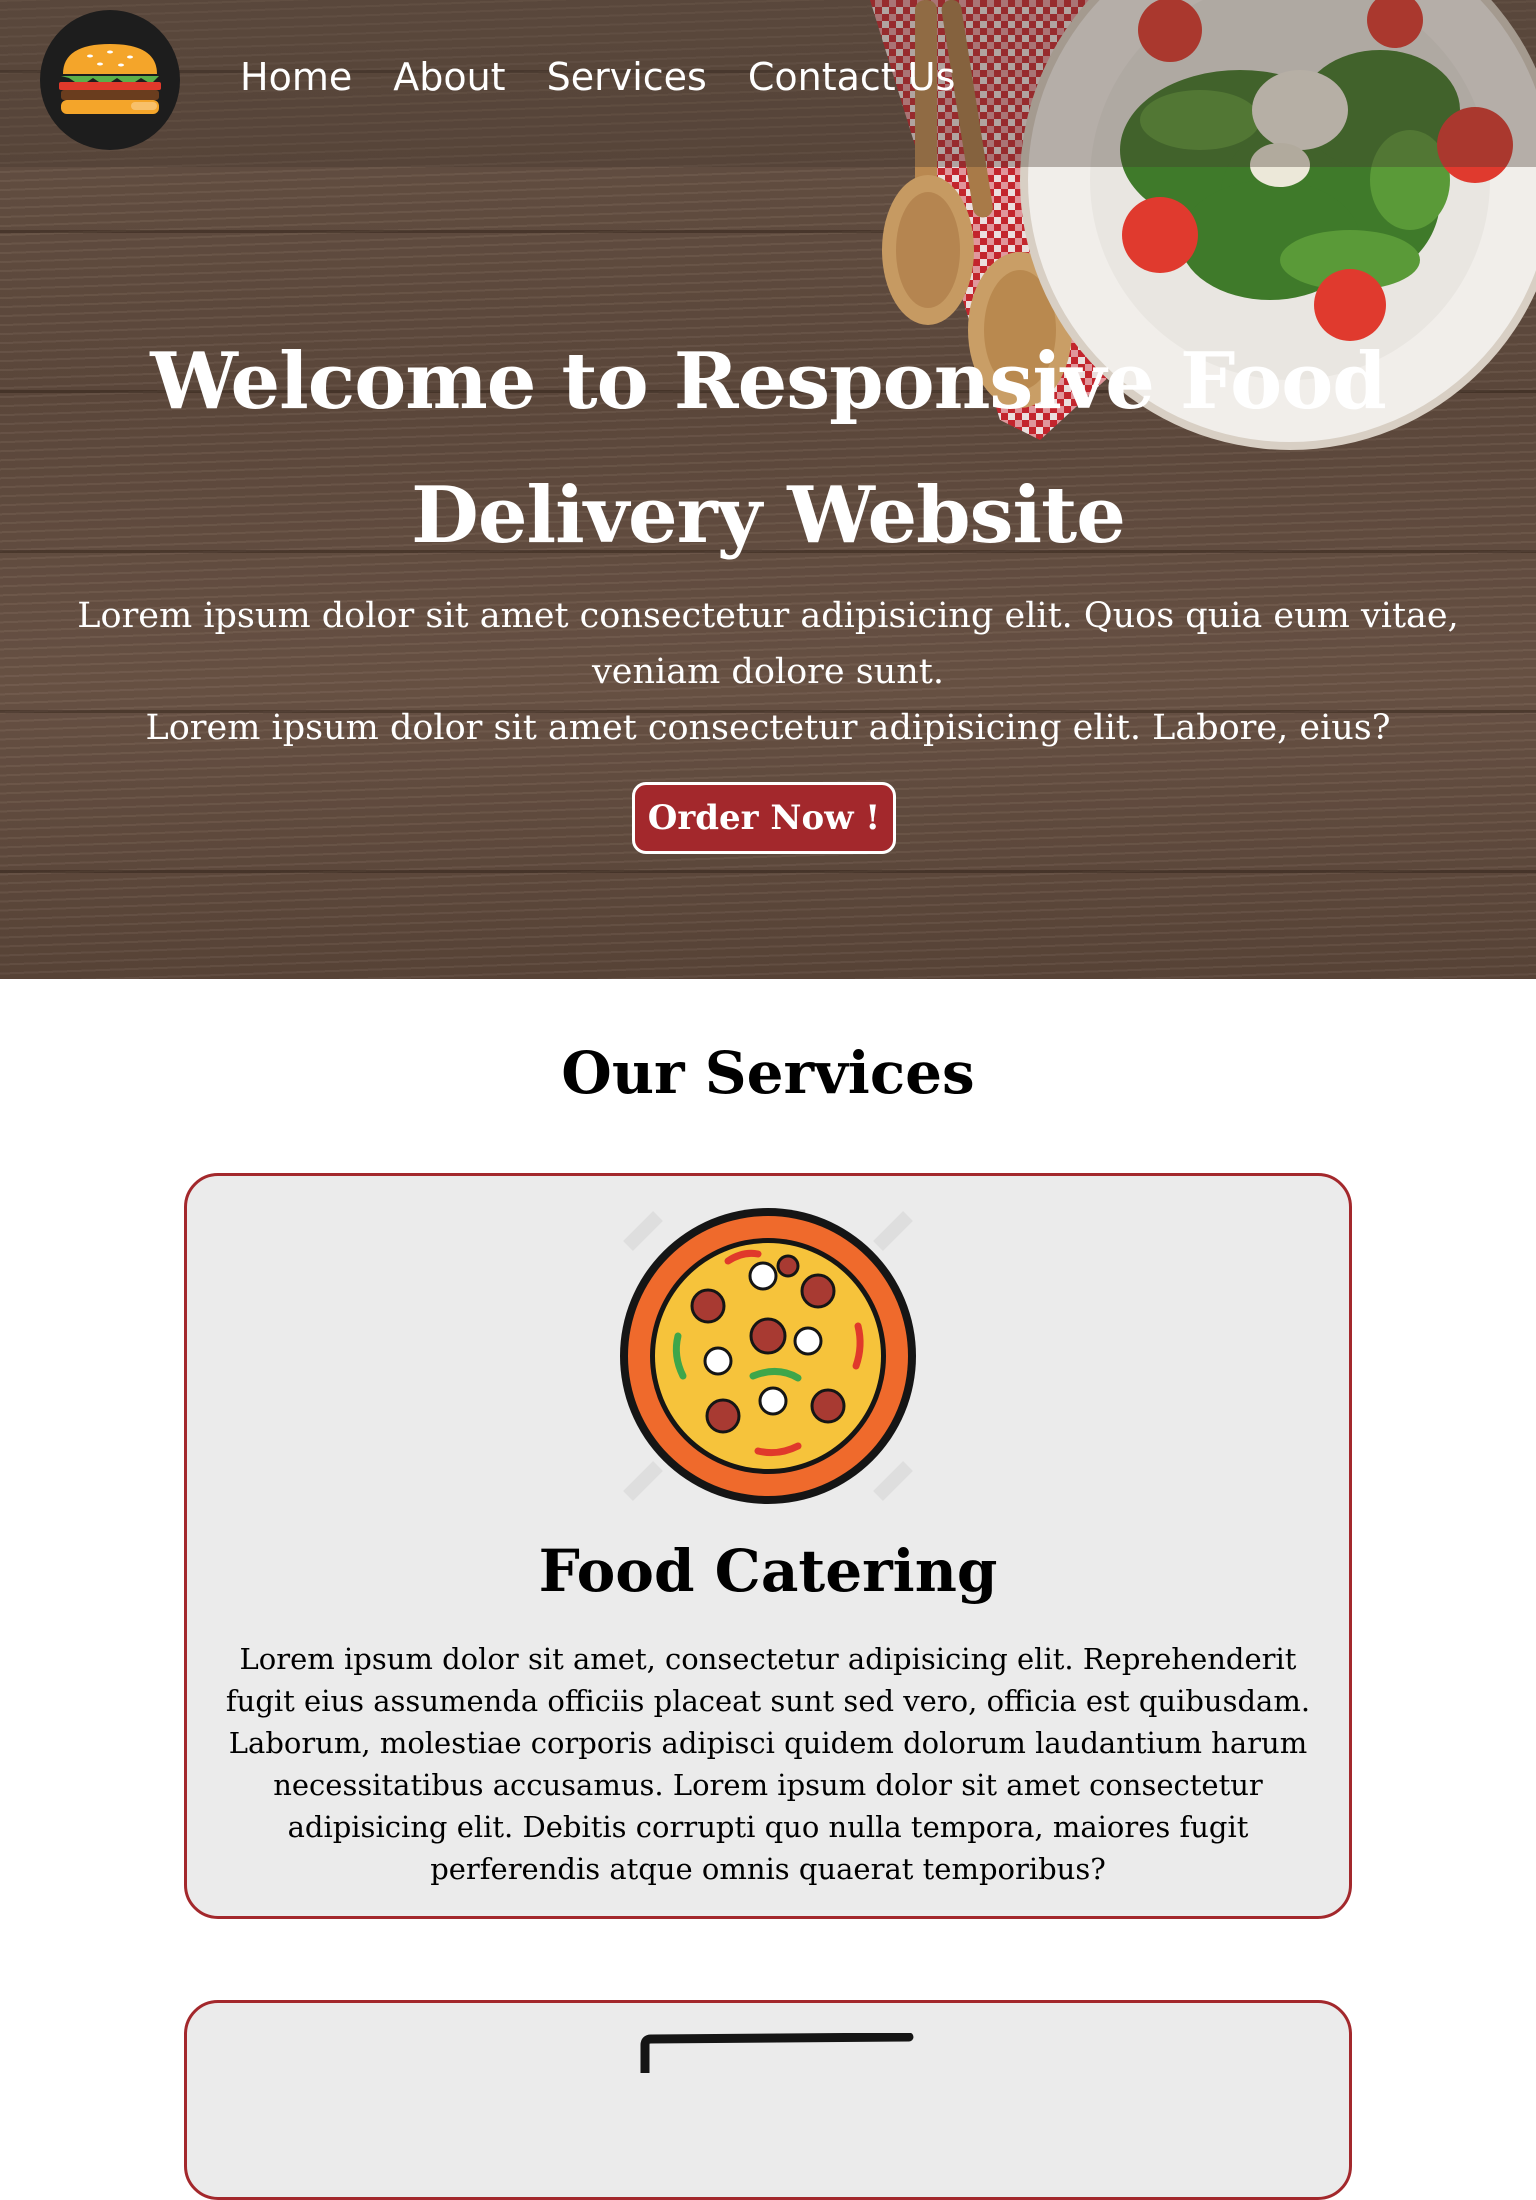  What do you see at coordinates (768, 1356) in the screenshot?
I see `pizza-icon` at bounding box center [768, 1356].